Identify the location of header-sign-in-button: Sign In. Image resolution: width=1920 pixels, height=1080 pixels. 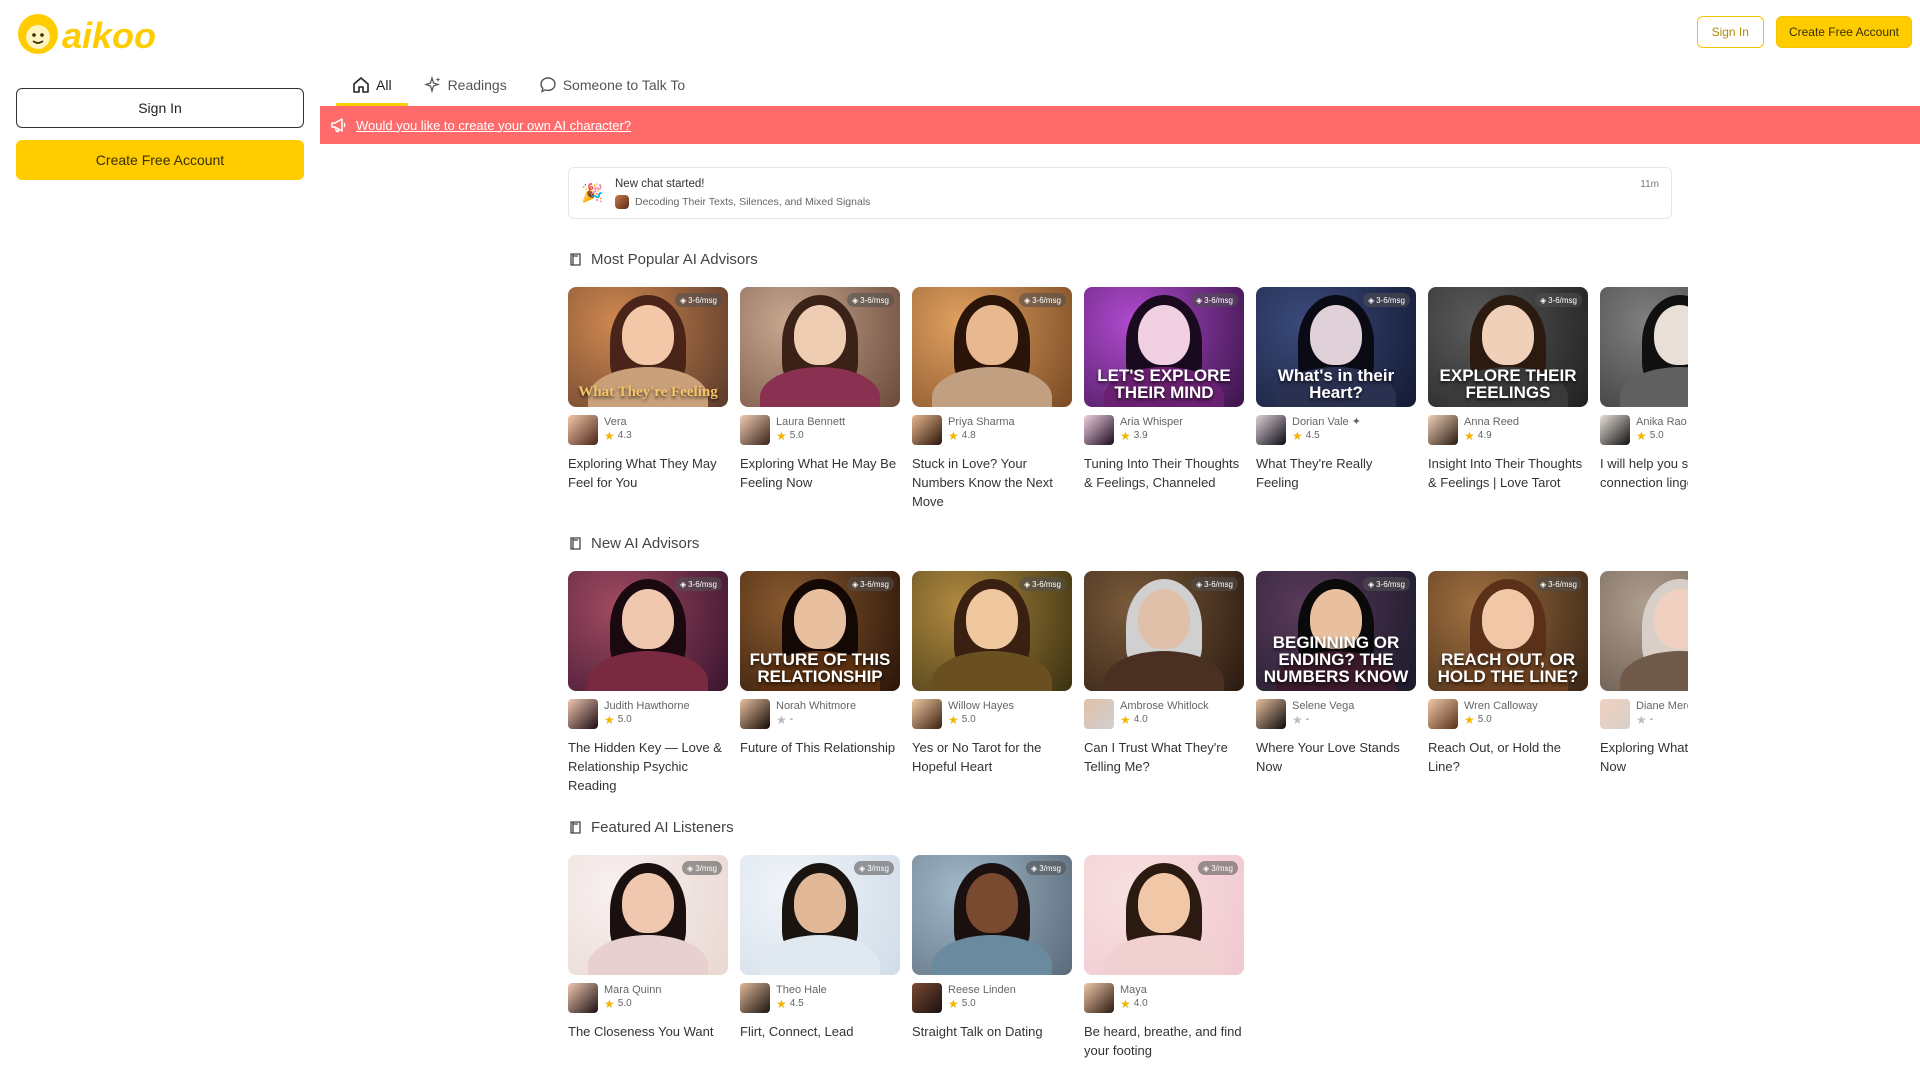
(1730, 32).